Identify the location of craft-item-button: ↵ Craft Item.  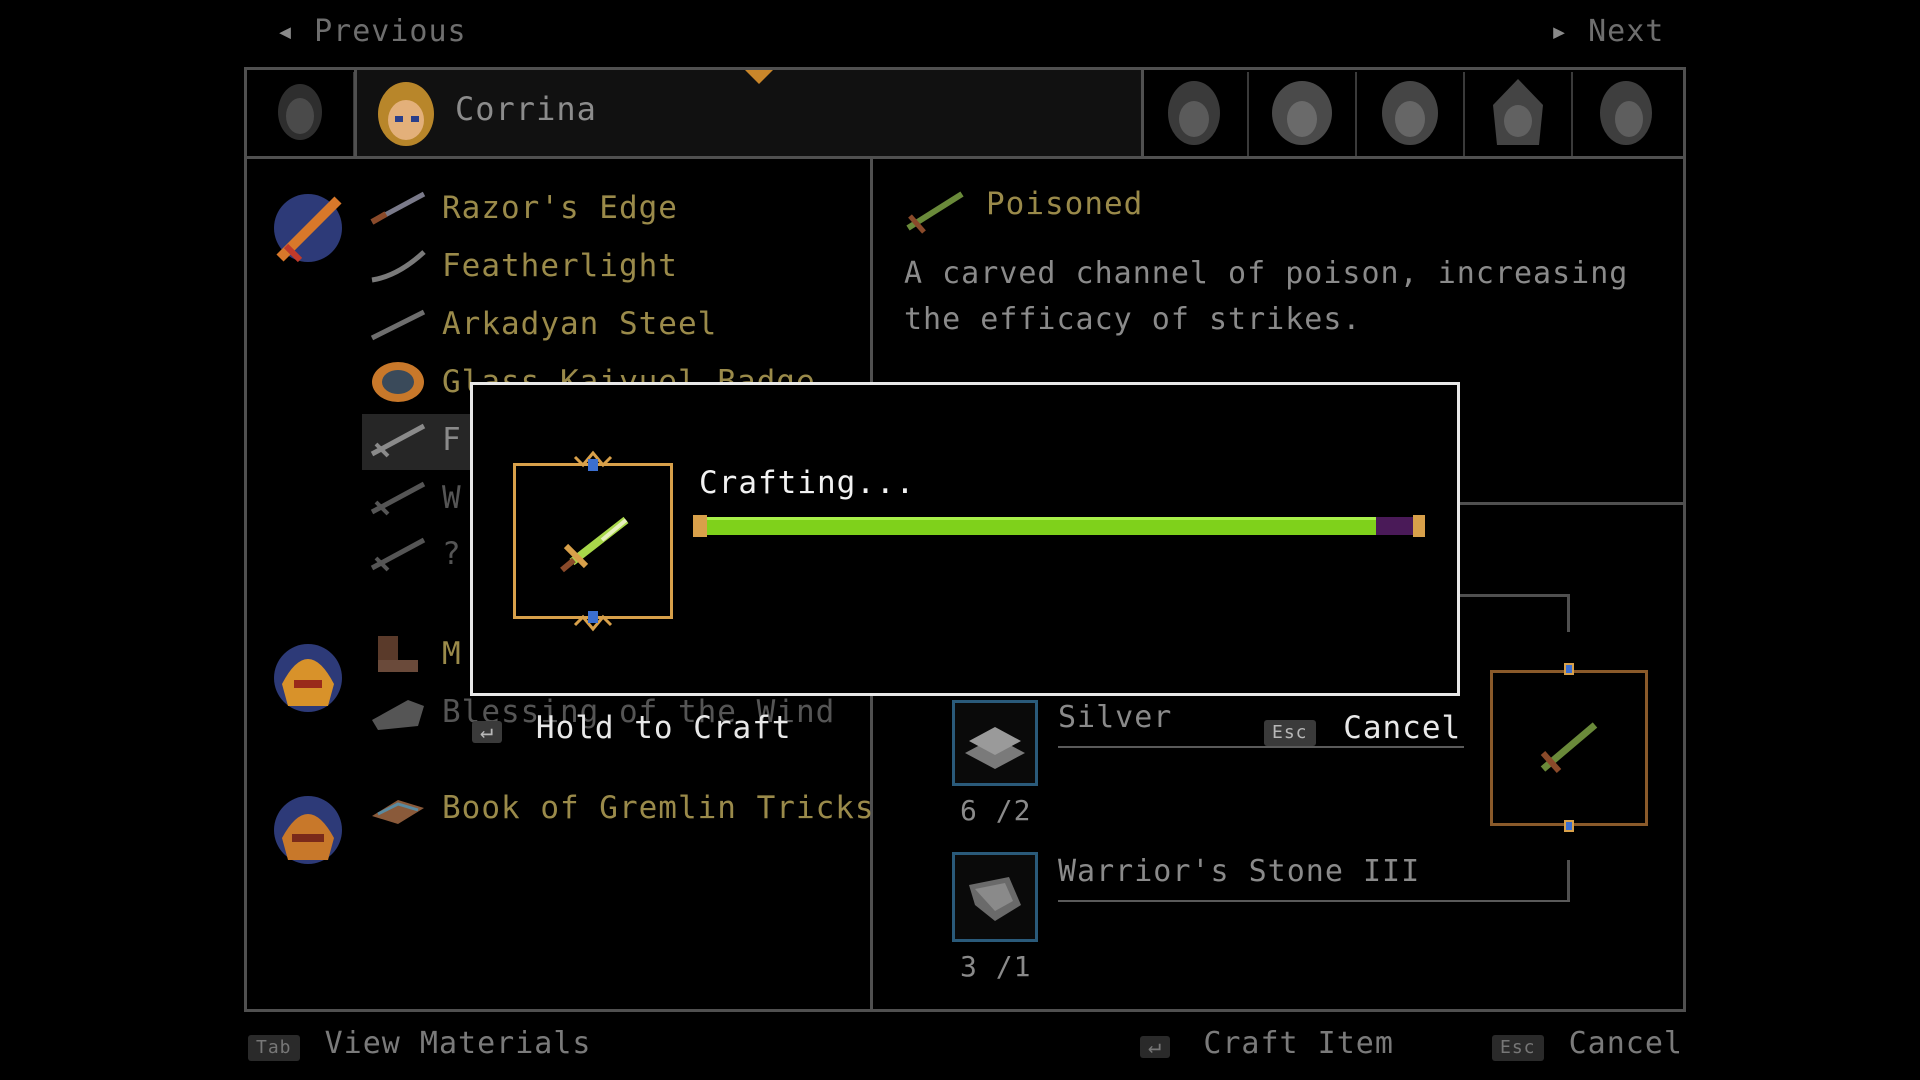
(1267, 1043).